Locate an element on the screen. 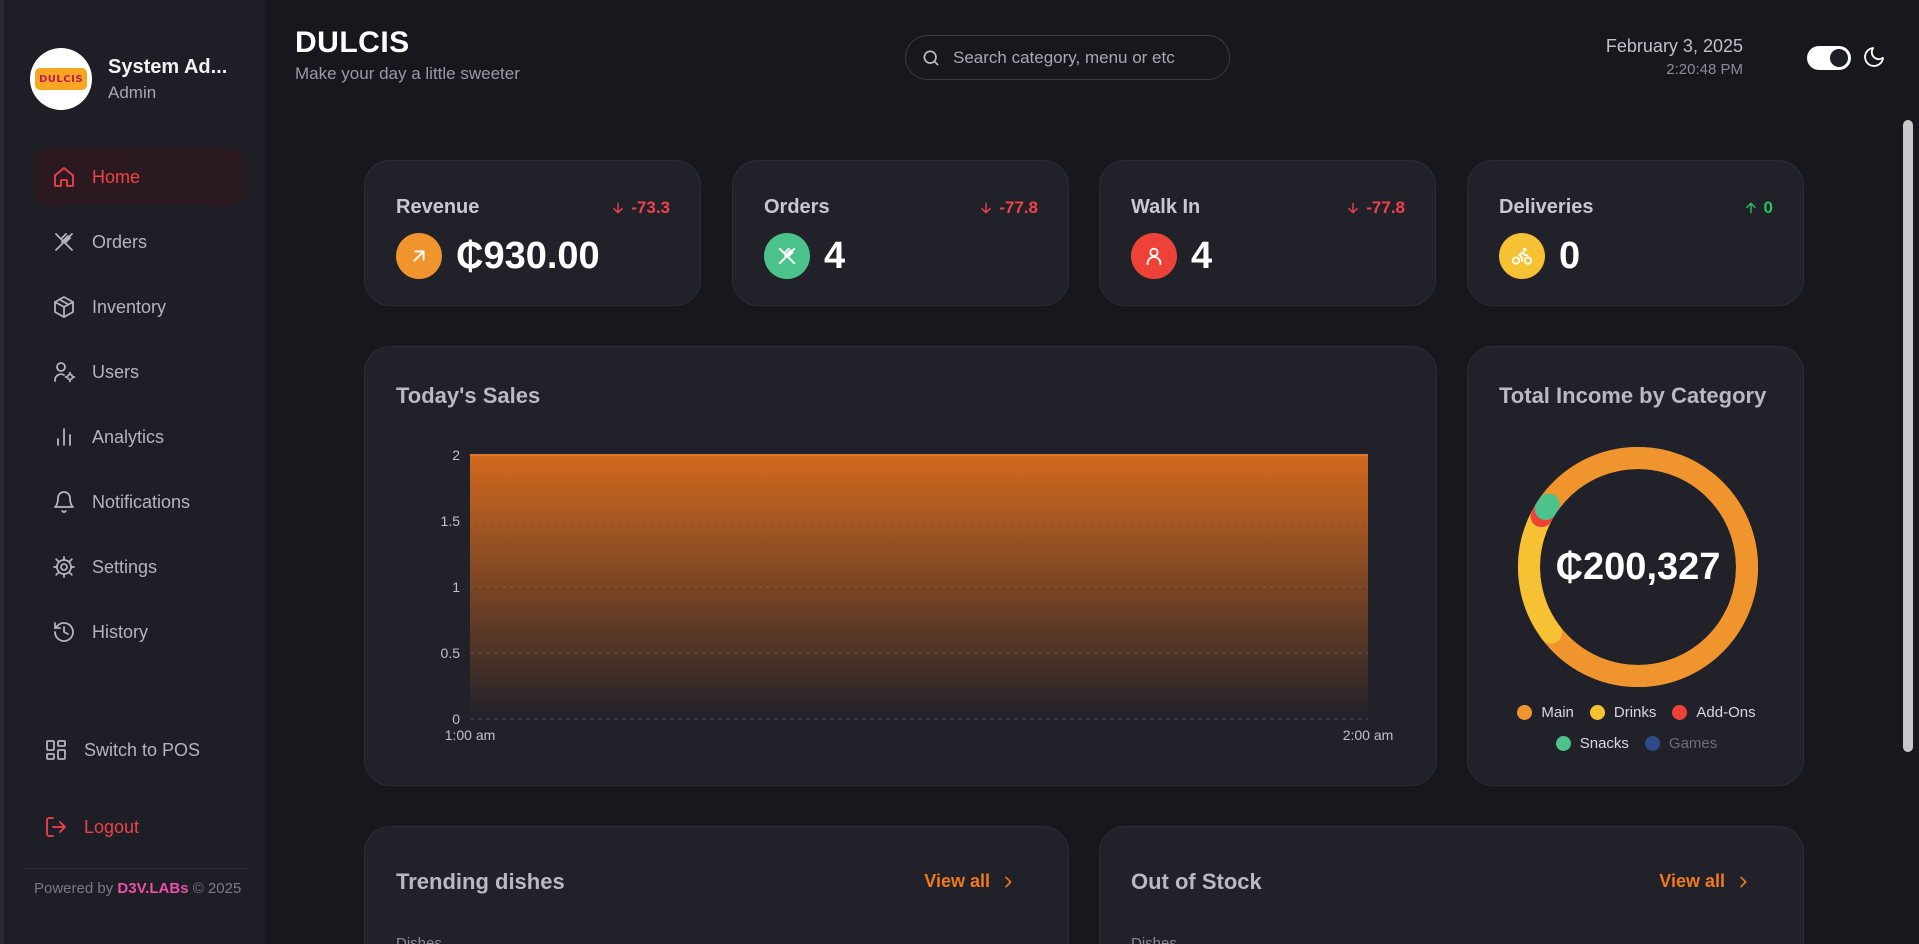 This screenshot has width=1919, height=944. sidebar-item-settings: Settings is located at coordinates (139, 567).